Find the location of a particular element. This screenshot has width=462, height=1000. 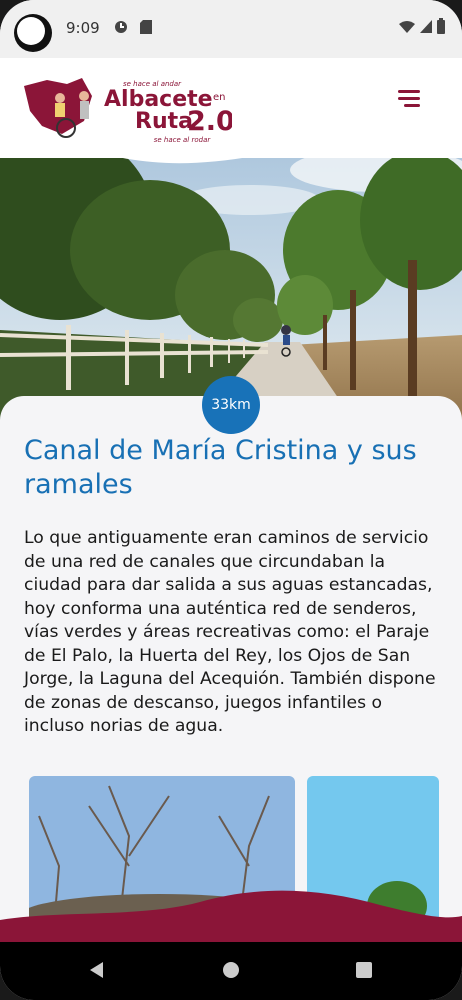

route-title-line2: ramales is located at coordinates (78, 484).